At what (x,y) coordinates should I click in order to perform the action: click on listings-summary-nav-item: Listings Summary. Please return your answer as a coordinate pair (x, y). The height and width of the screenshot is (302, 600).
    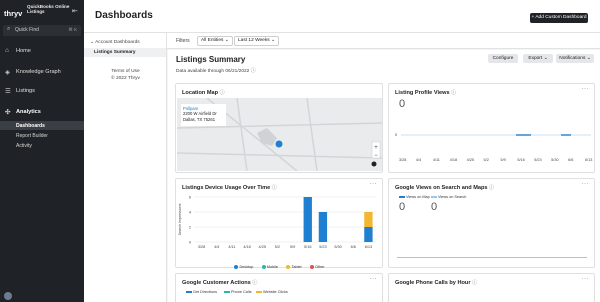
    Looking at the image, I should click on (125, 52).